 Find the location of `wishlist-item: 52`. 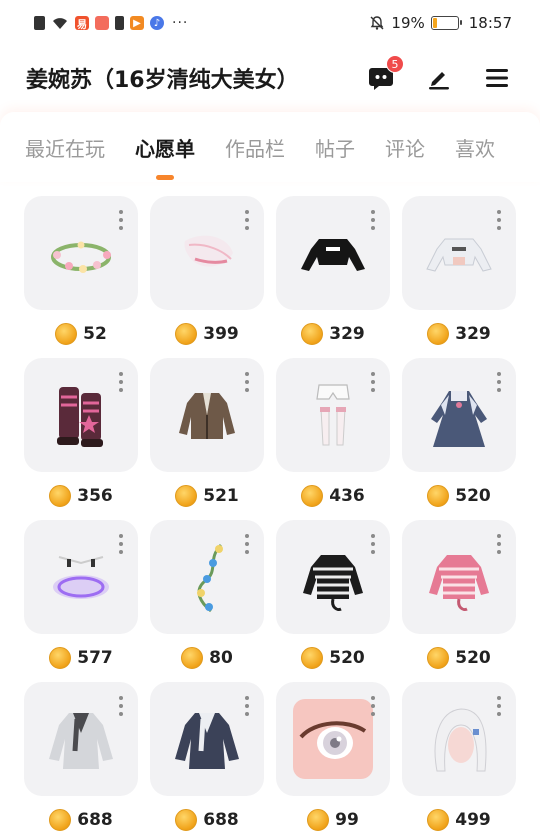

wishlist-item: 52 is located at coordinates (81, 277).